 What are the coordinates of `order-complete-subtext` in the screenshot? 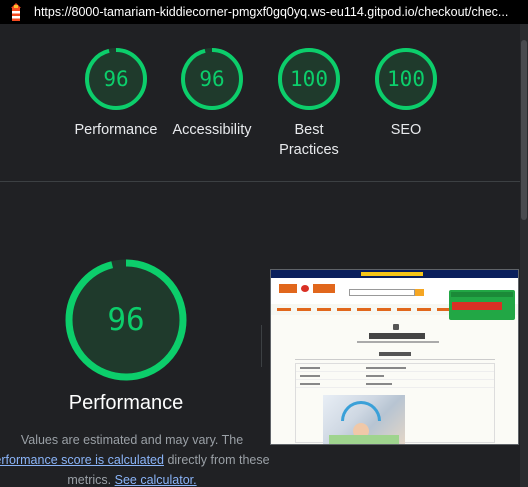 It's located at (398, 342).